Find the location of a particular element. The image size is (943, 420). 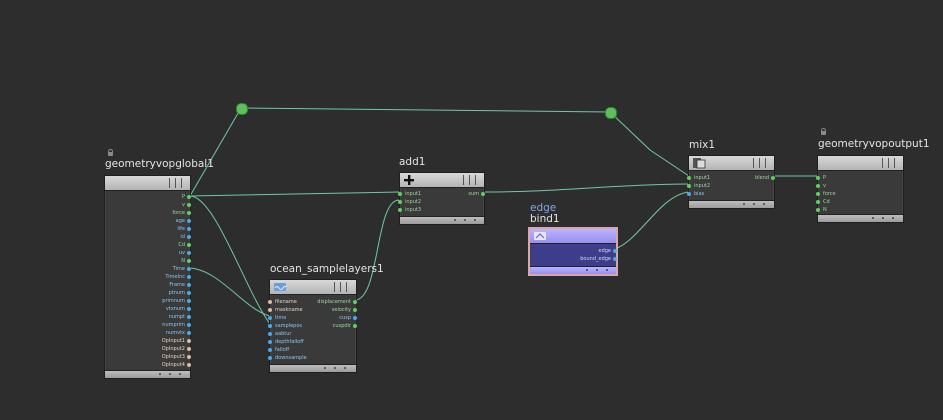

wire-add-sum-to-mix-input2 is located at coordinates (586, 188).